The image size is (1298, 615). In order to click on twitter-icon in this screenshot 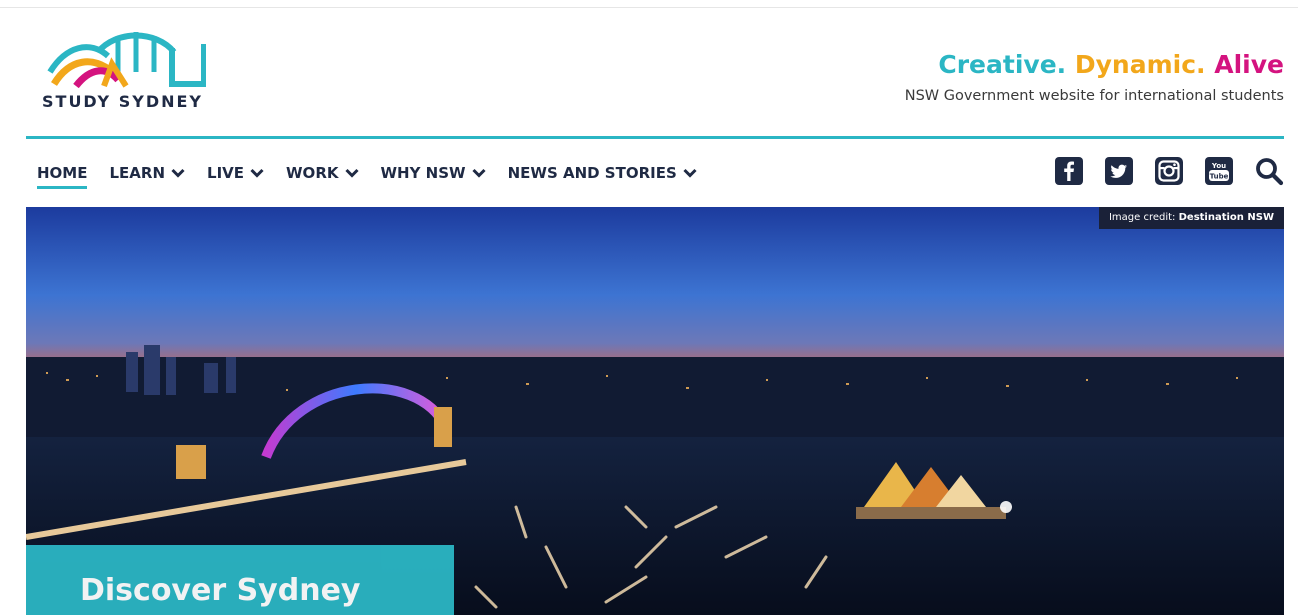, I will do `click(1119, 171)`.